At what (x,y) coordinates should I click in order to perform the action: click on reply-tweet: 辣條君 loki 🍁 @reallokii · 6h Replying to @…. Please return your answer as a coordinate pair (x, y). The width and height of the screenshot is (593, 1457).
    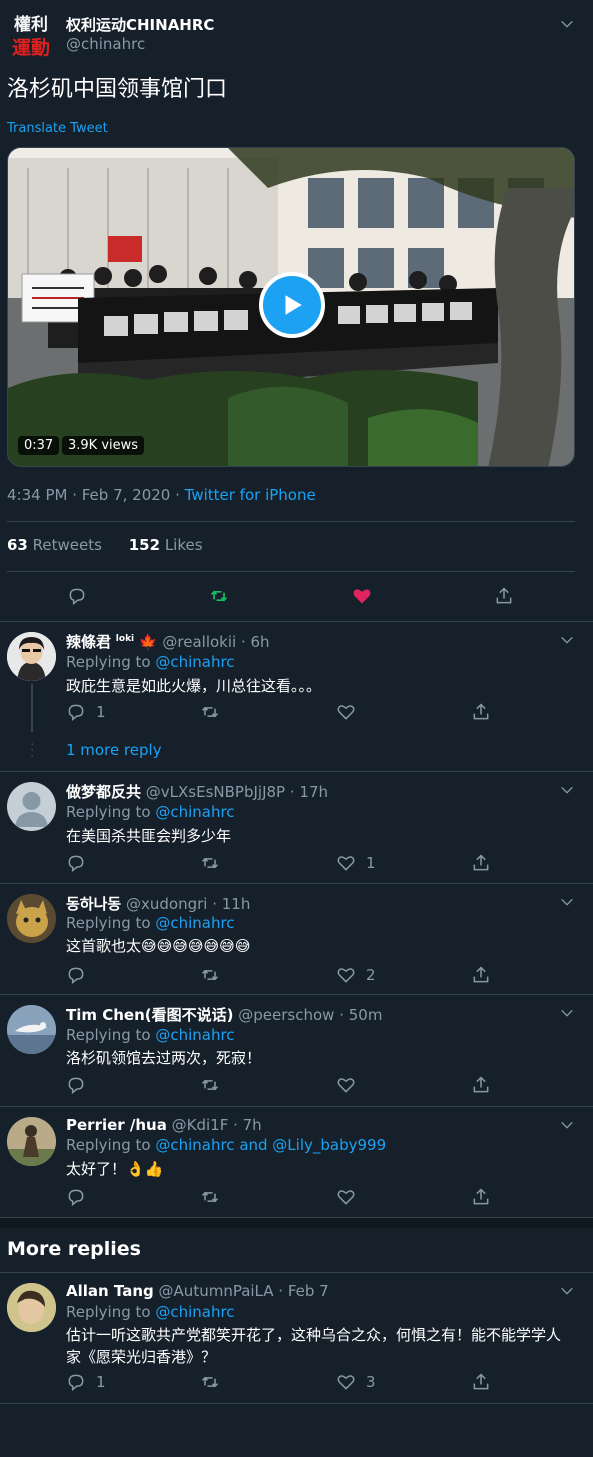
    Looking at the image, I should click on (296, 696).